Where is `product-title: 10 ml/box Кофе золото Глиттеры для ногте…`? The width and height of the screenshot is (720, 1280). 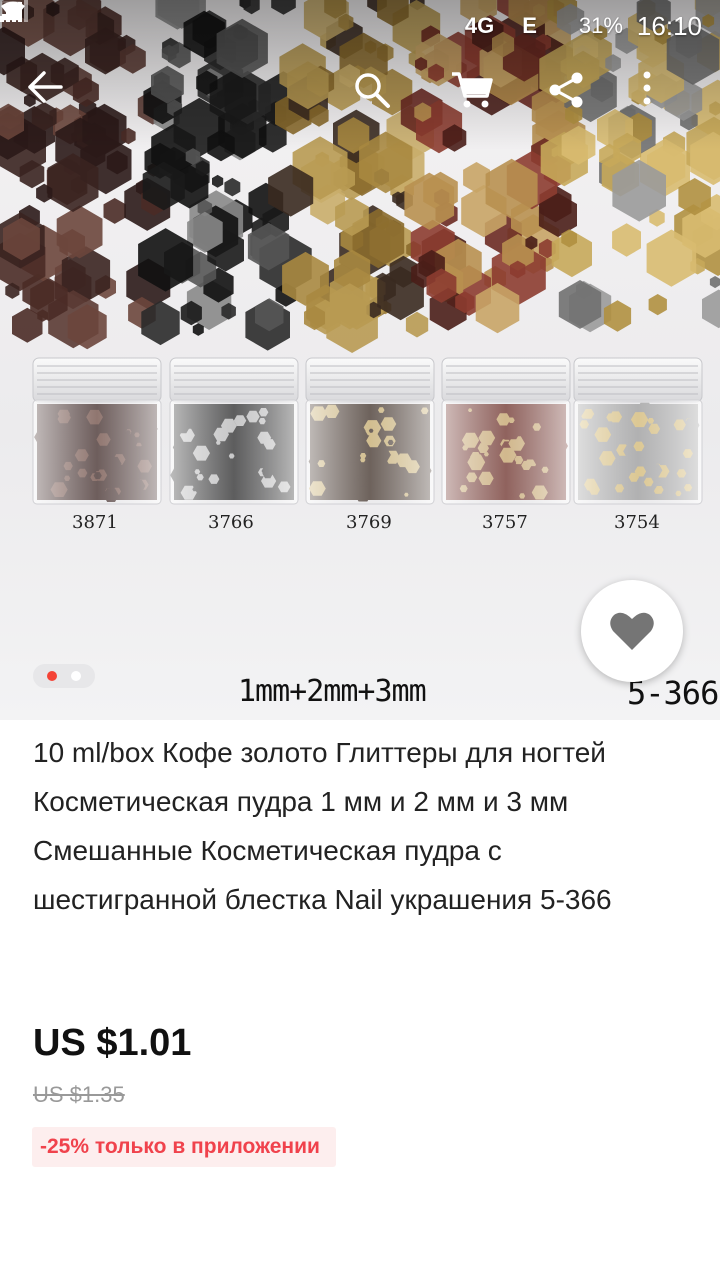 product-title: 10 ml/box Кофе золото Глиттеры для ногте… is located at coordinates (322, 826).